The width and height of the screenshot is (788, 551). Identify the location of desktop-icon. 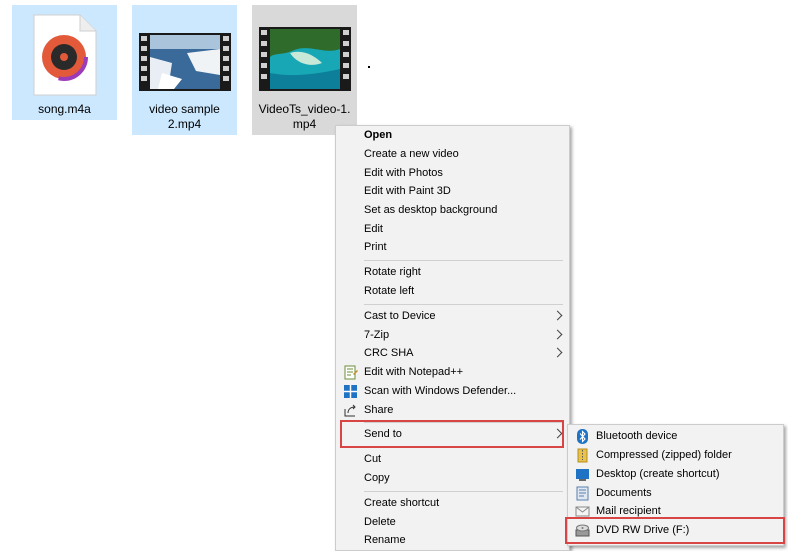
(582, 474).